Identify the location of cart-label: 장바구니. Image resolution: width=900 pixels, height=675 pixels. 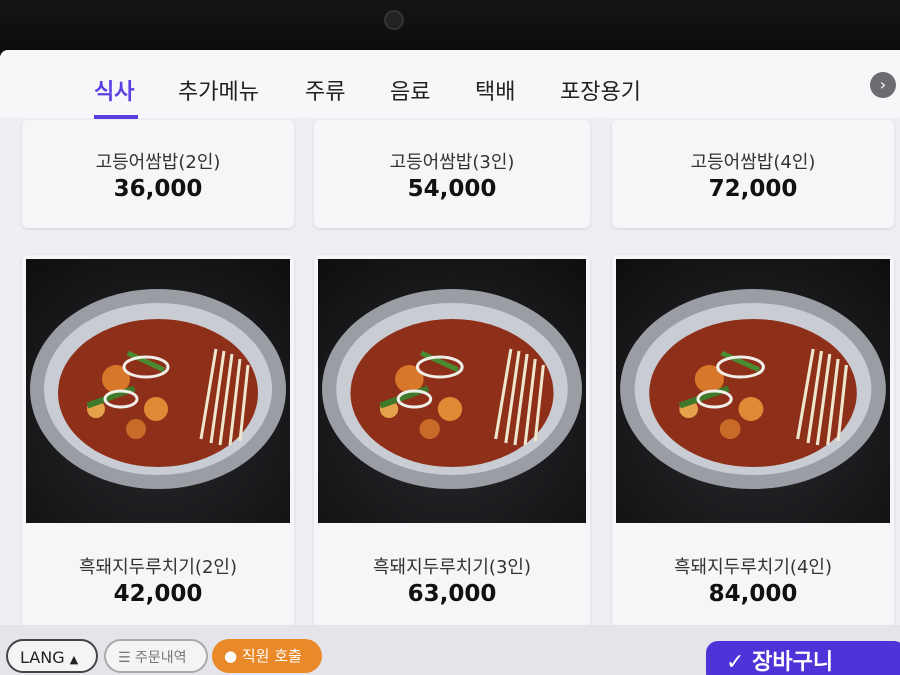
(793, 662).